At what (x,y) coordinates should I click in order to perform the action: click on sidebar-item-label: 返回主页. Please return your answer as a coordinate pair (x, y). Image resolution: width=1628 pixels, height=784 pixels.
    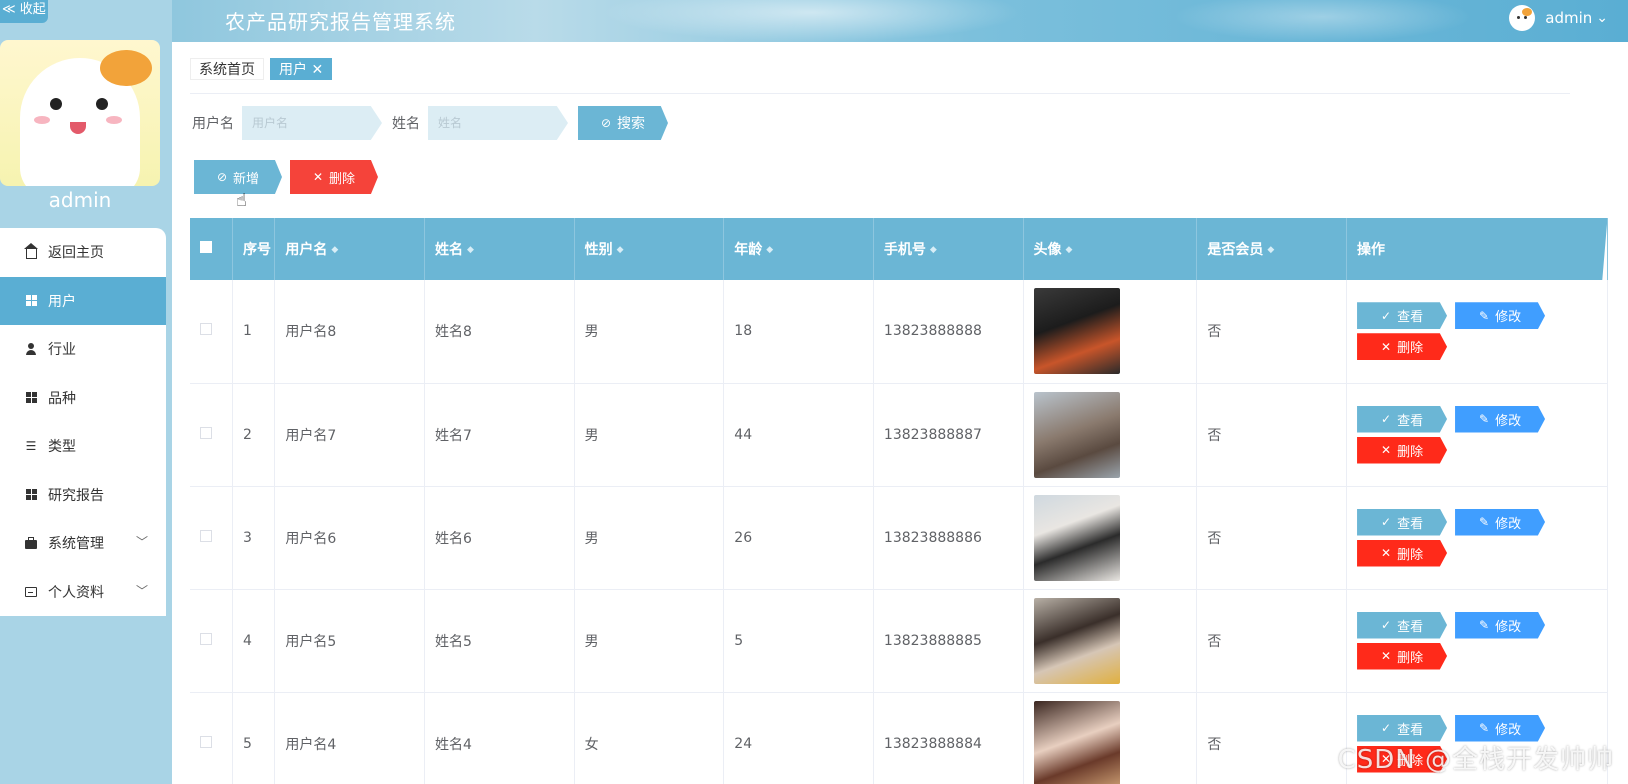
    Looking at the image, I should click on (76, 253).